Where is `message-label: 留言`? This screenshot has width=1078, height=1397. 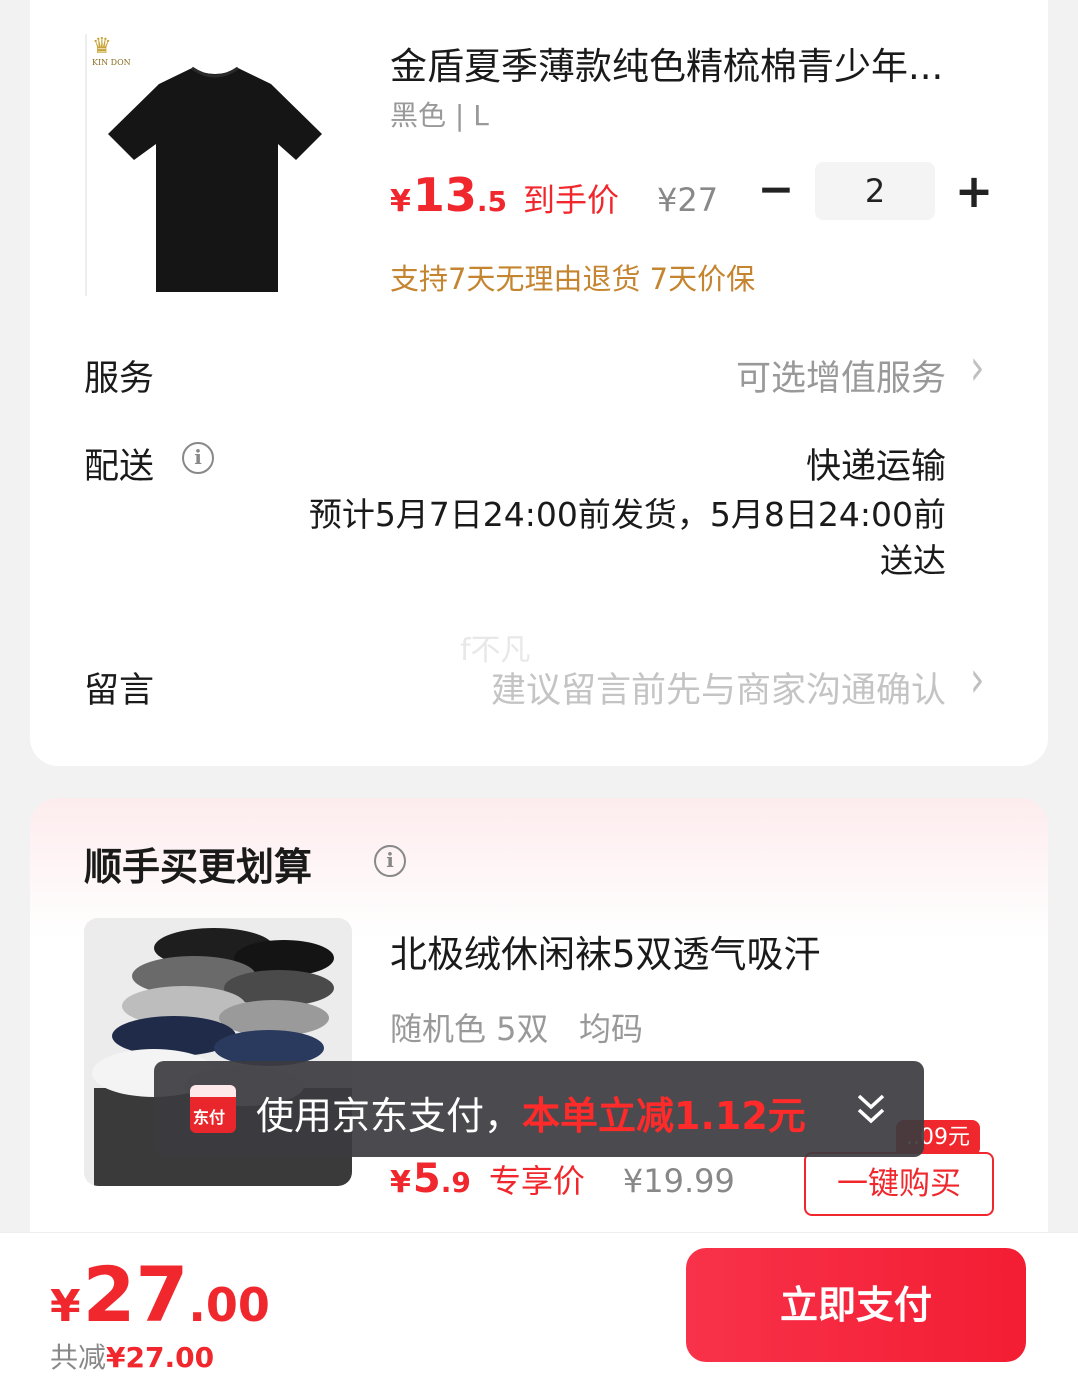 message-label: 留言 is located at coordinates (119, 691).